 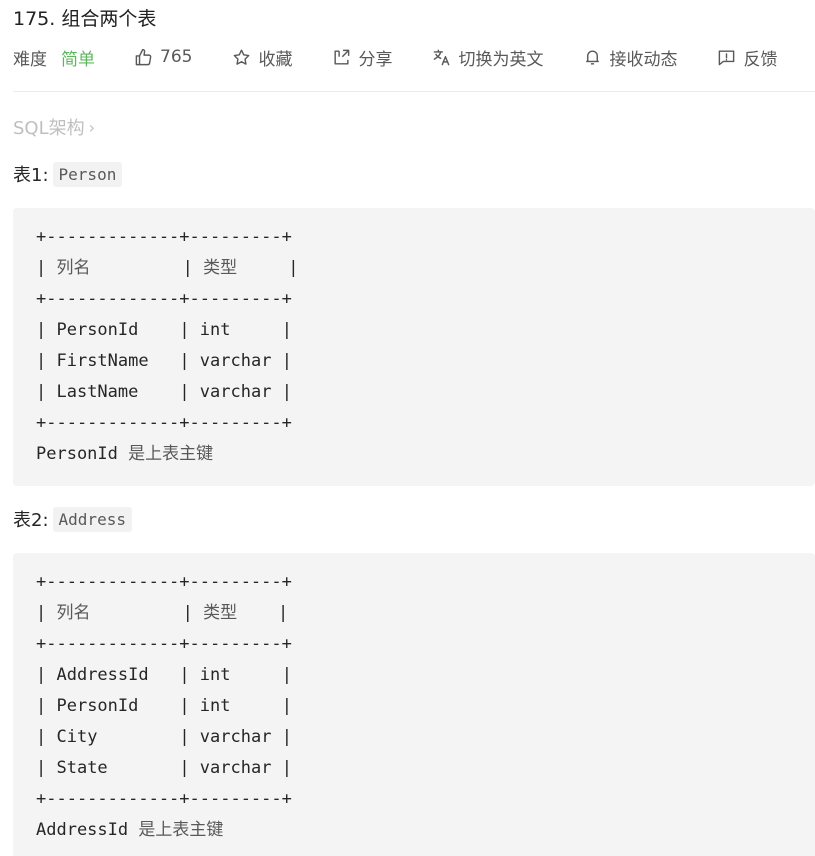 What do you see at coordinates (164, 737) in the screenshot?
I see `table-row: | City | varchar |` at bounding box center [164, 737].